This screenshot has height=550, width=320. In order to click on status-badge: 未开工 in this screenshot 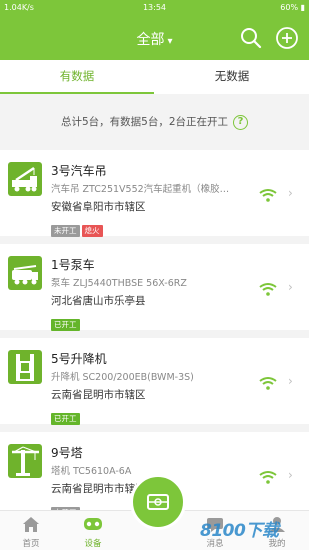, I will do `click(65, 231)`.